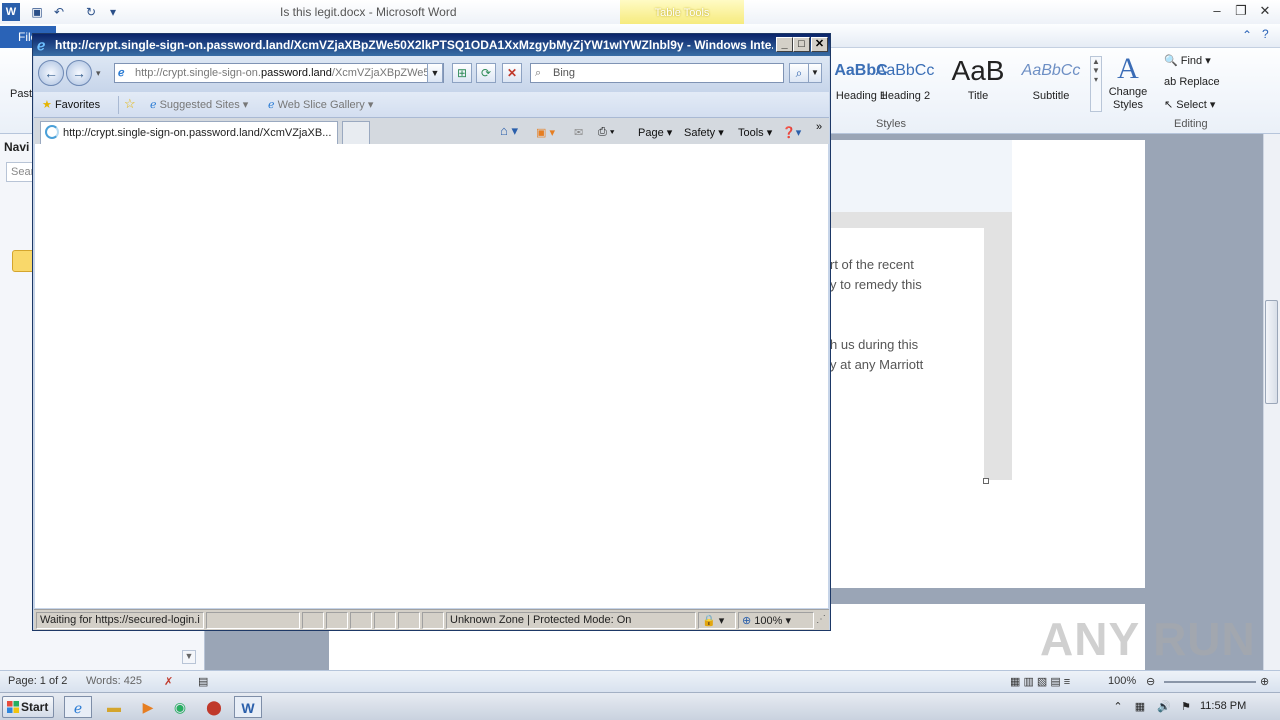 The image size is (1280, 720). I want to click on add-to-favorites-icon: ☆, so click(130, 104).